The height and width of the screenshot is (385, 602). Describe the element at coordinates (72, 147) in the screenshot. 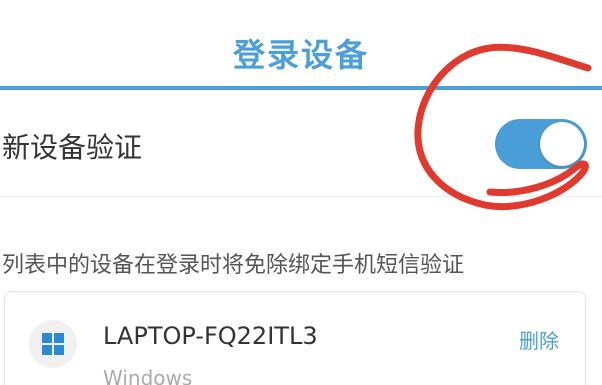

I see `new-device-verification-label: 新设备验证` at that location.